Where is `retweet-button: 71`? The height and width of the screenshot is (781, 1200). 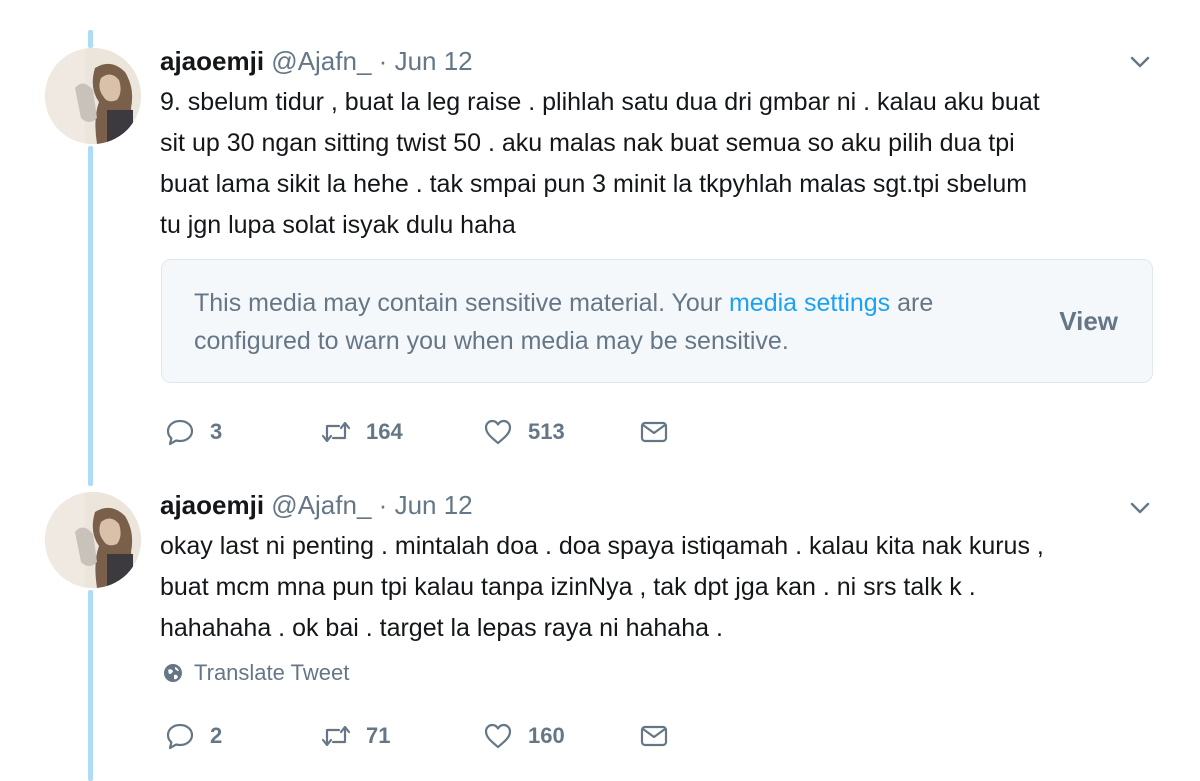 retweet-button: 71 is located at coordinates (355, 736).